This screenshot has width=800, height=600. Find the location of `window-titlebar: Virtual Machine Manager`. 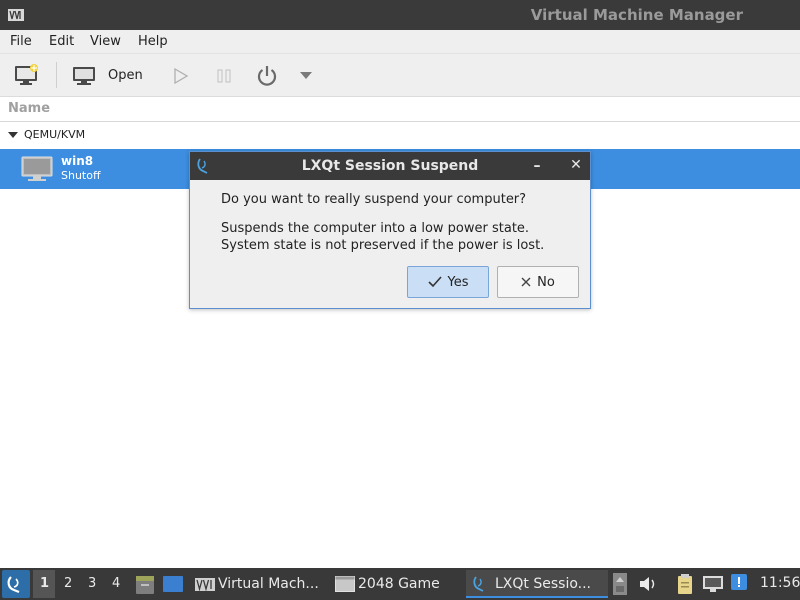

window-titlebar: Virtual Machine Manager is located at coordinates (400, 15).